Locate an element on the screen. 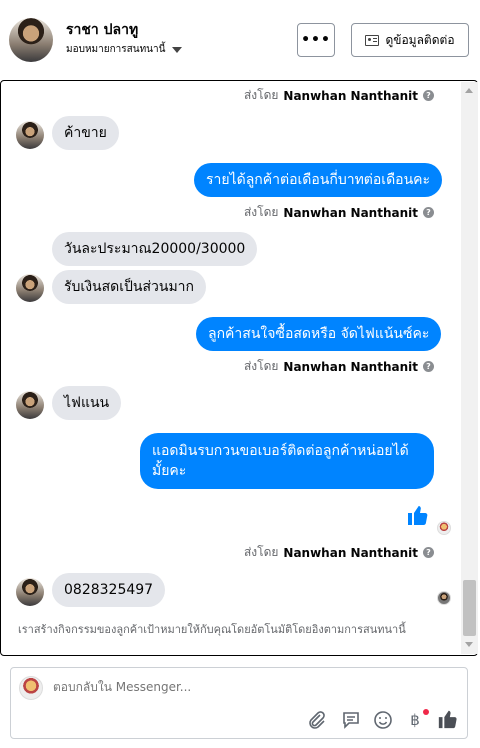 Image resolution: width=480 pixels, height=748 pixels. assign-conversation-dropdown: มอบหมายการสนทนานี้ is located at coordinates (124, 49).